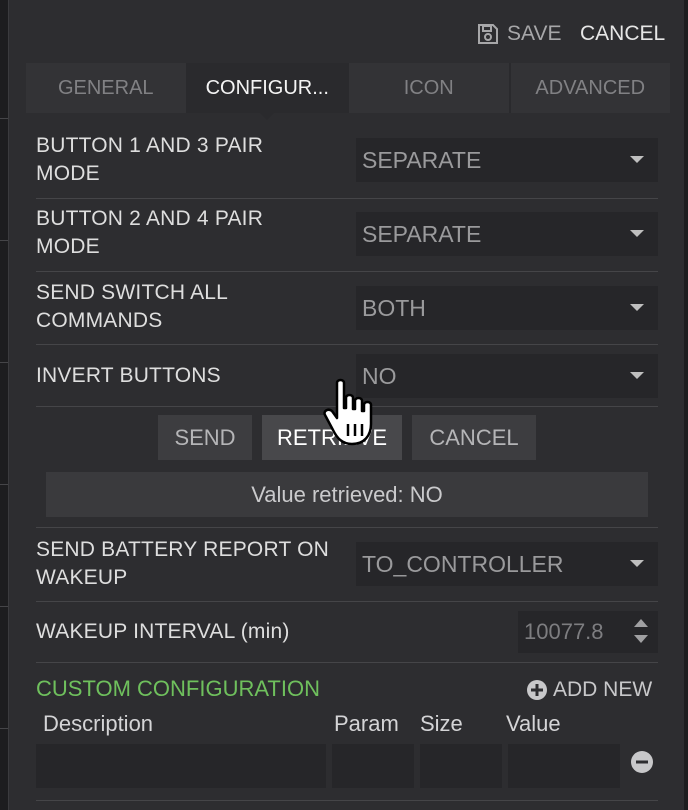  What do you see at coordinates (507, 160) in the screenshot?
I see `button13-select: SEPARATE` at bounding box center [507, 160].